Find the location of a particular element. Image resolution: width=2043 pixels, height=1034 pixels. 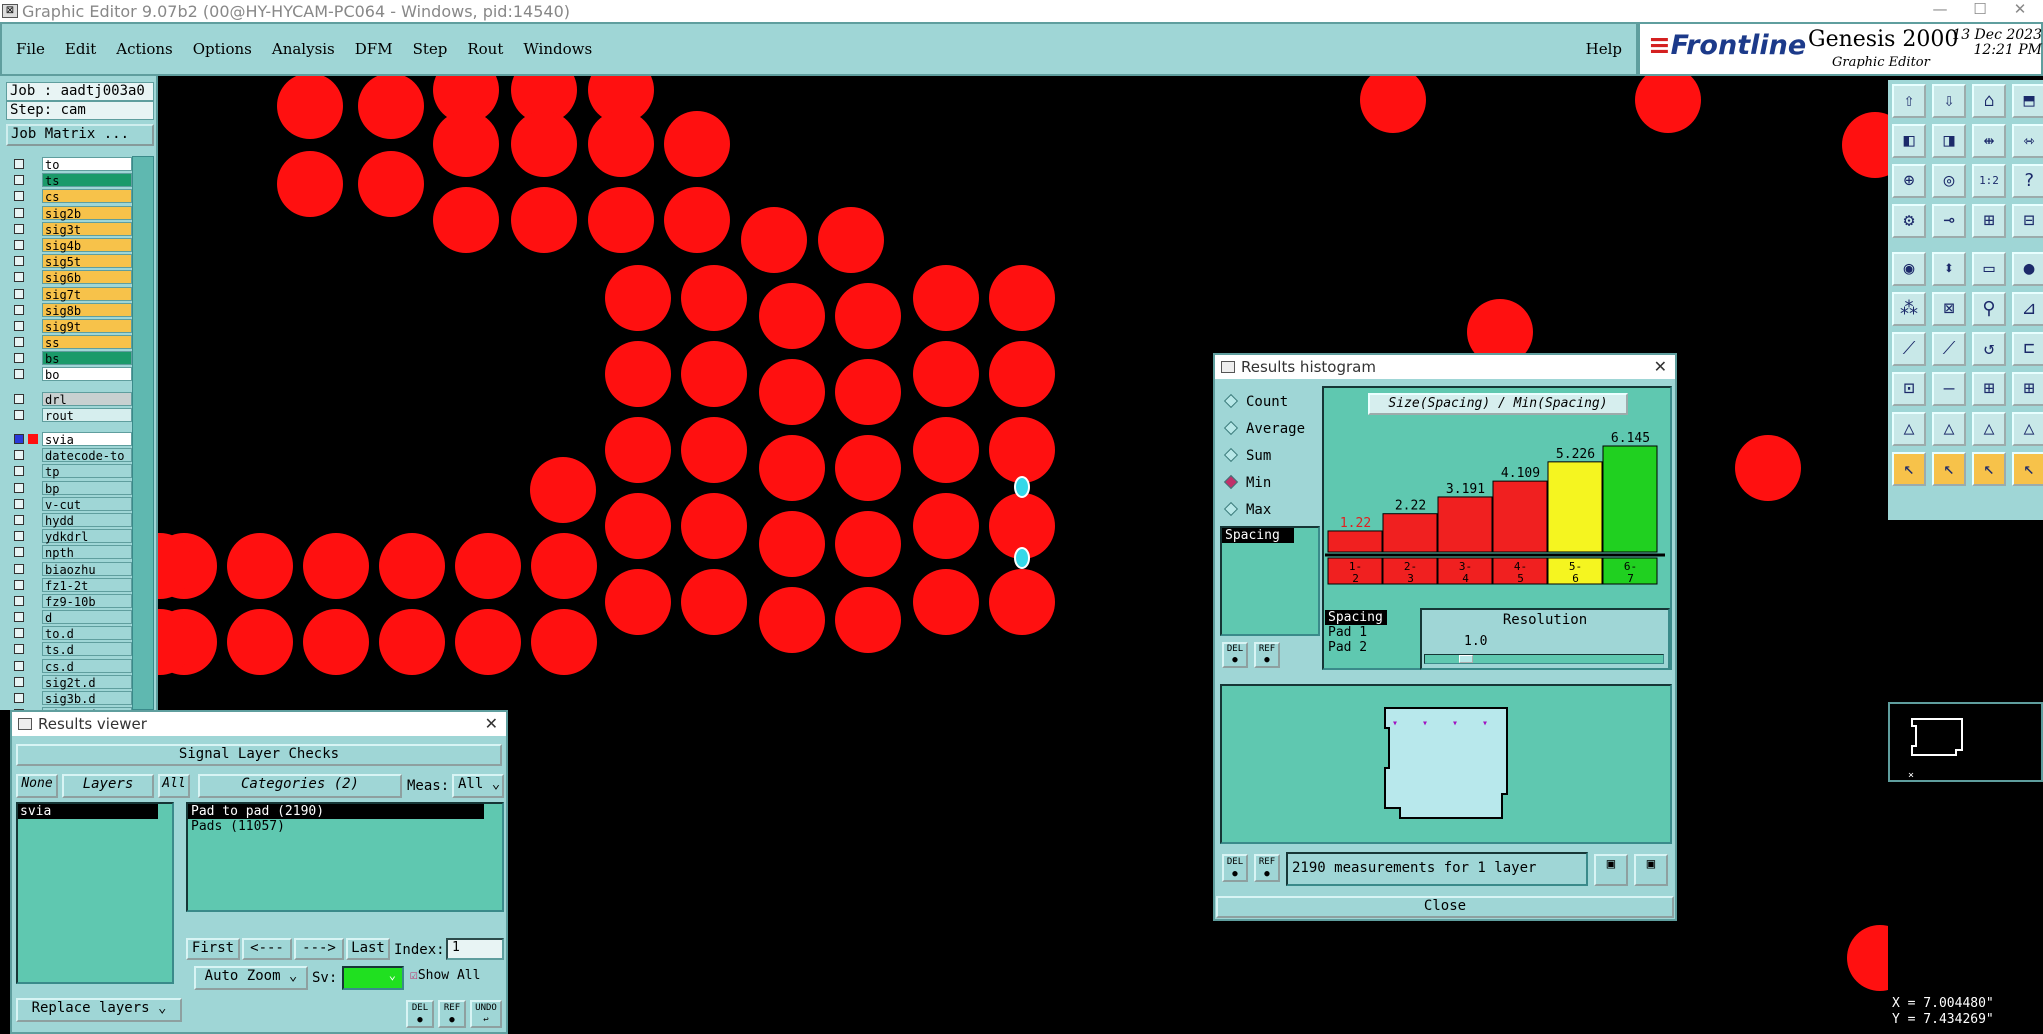

layer-name: sig2t.d is located at coordinates (87, 682).